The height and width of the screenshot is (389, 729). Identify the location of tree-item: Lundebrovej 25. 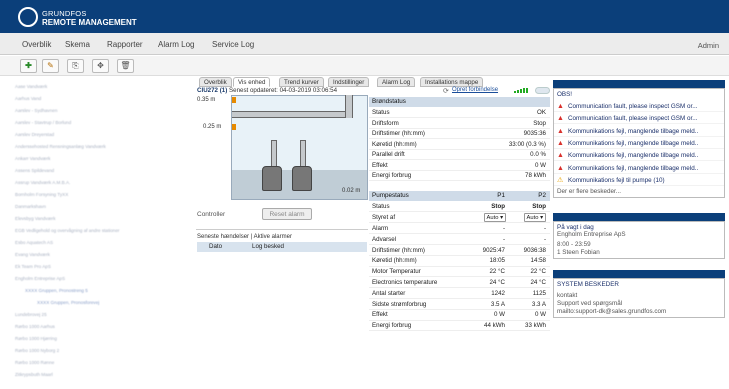
(31, 316).